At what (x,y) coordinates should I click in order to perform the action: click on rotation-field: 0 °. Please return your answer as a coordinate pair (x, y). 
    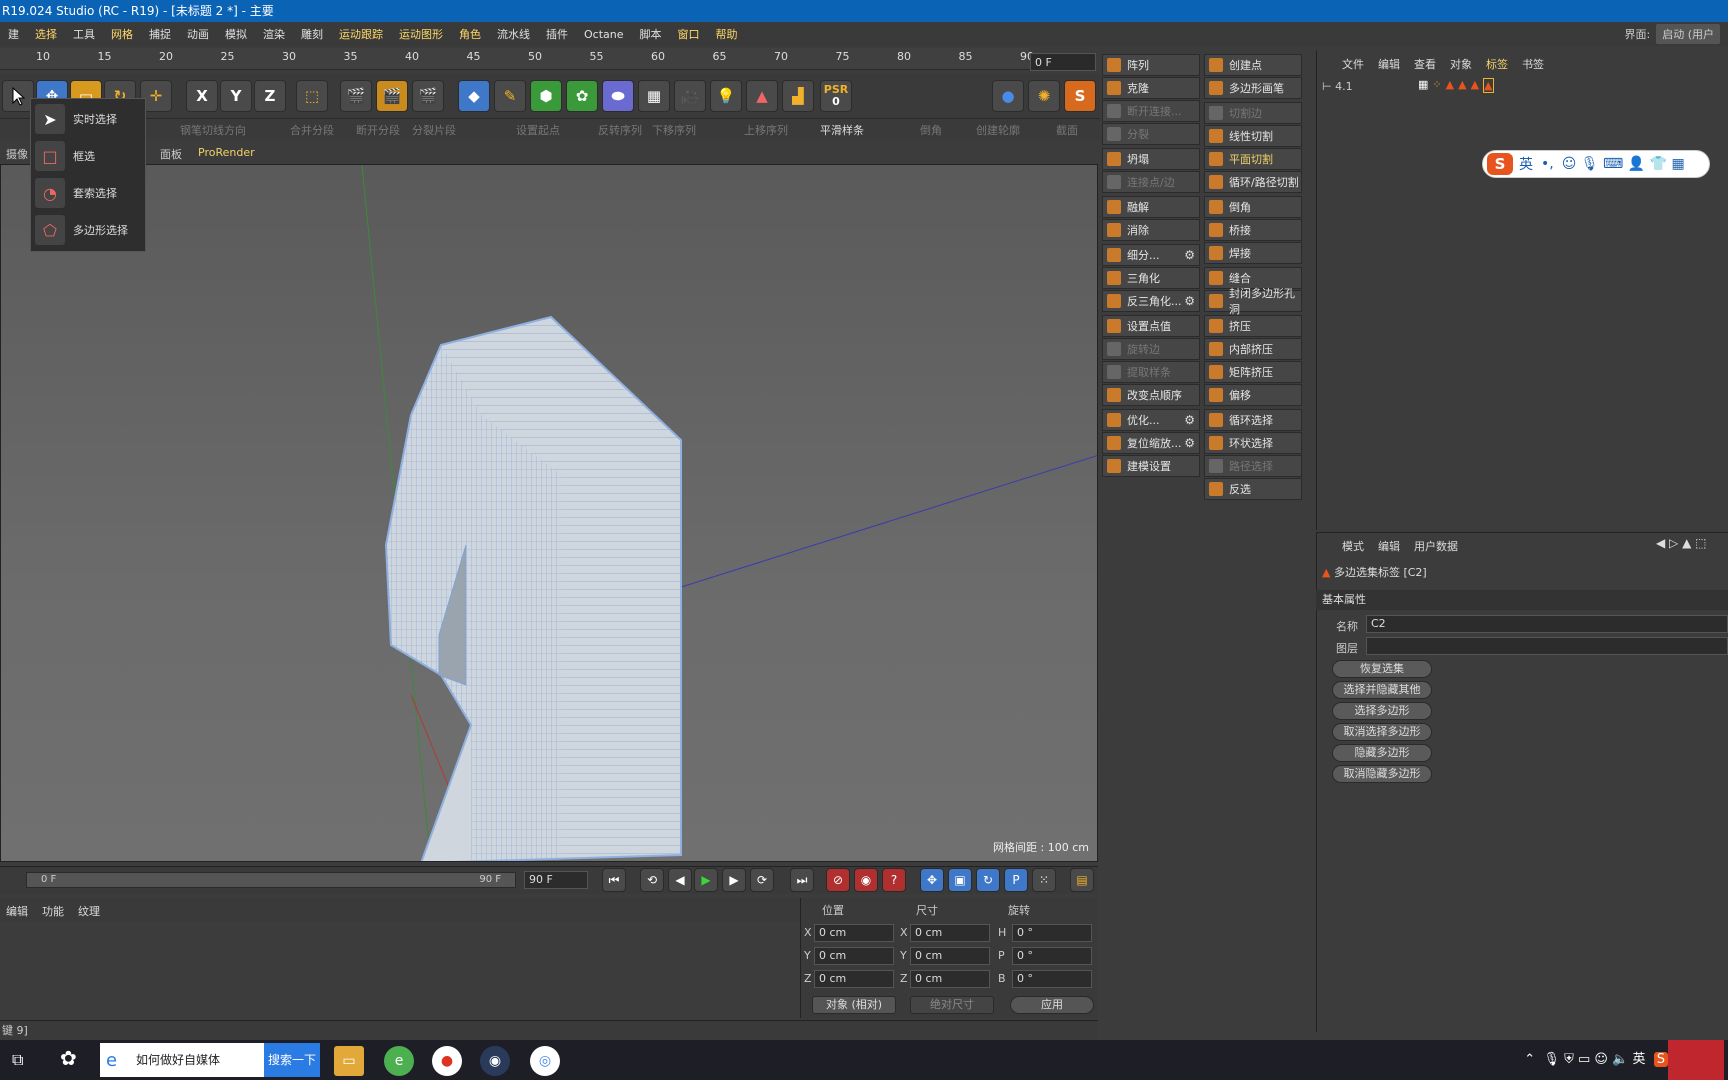
    Looking at the image, I should click on (1052, 979).